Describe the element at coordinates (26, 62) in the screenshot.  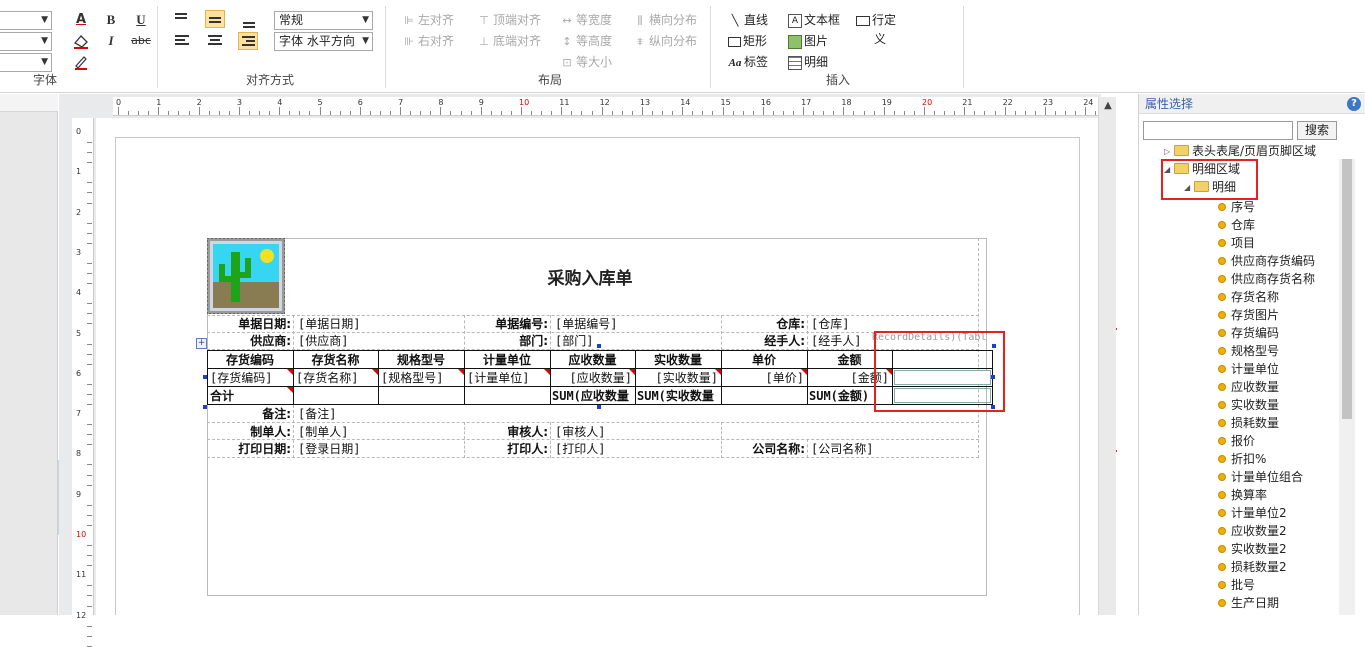
I see `font-style-select: ▼` at that location.